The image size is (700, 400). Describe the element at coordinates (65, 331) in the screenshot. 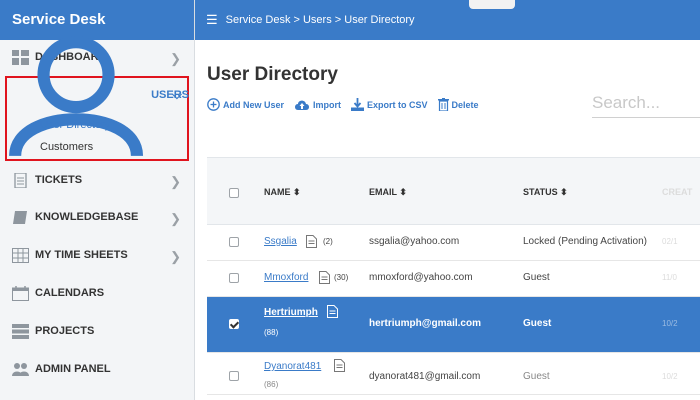

I see `sidebar-item-label: PROJECTS` at that location.